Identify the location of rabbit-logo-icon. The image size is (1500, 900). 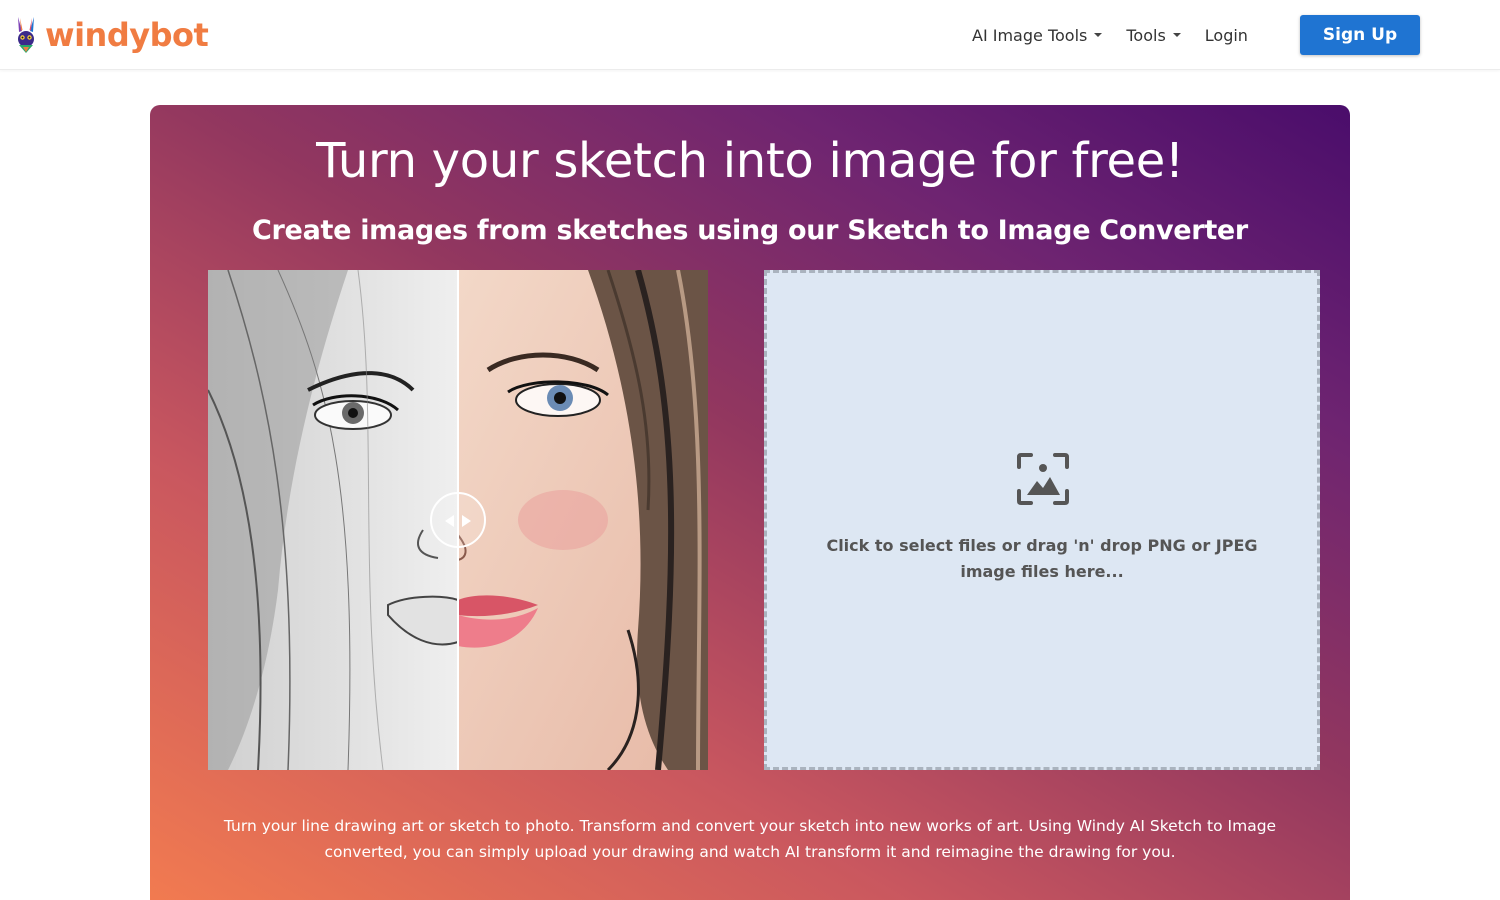
(26, 35).